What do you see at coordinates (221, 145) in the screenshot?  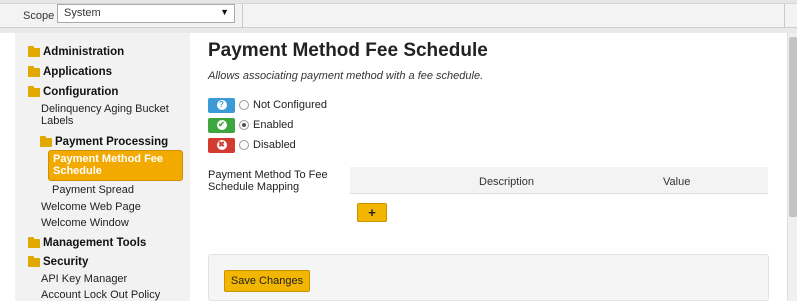 I see `close-icon: ✖` at bounding box center [221, 145].